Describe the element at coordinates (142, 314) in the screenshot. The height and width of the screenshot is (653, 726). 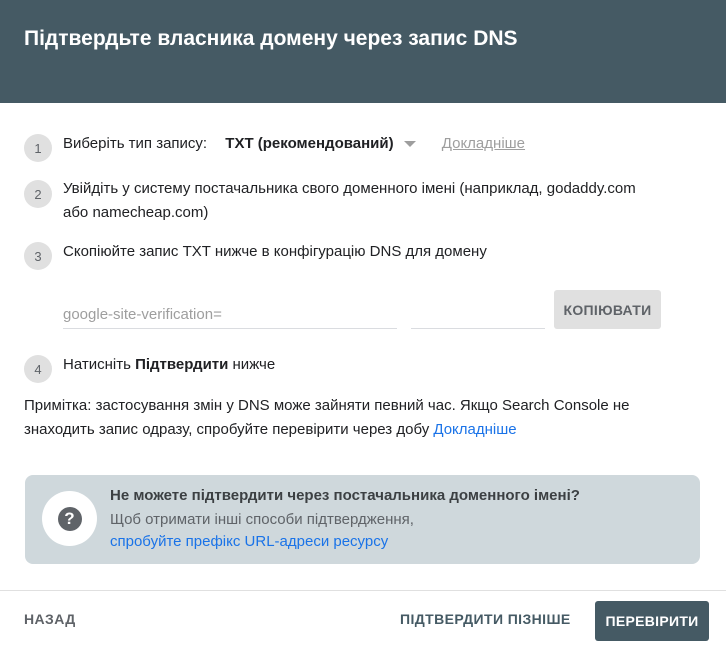
I see `txt-record-value: google-site-verification=` at that location.